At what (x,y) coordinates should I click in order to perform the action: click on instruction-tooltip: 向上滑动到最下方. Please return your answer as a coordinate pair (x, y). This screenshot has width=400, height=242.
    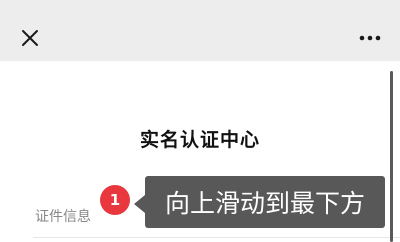
    Looking at the image, I should click on (265, 202).